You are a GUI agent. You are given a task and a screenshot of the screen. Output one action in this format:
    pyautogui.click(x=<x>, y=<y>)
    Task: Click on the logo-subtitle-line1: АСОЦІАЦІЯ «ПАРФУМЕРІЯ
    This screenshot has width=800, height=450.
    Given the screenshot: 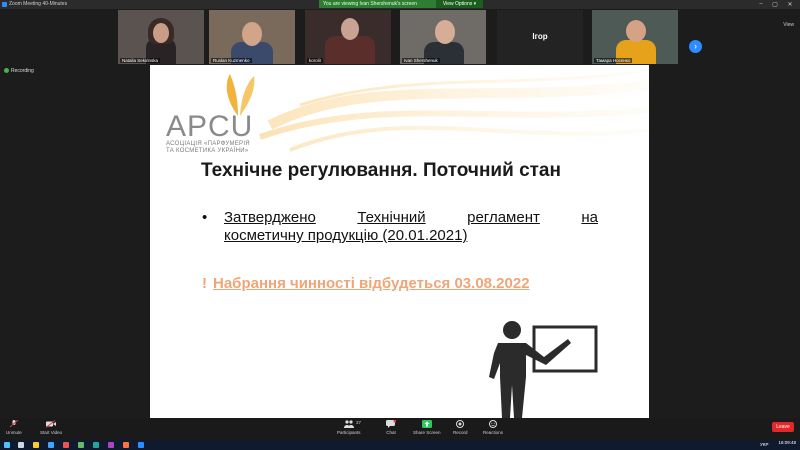 What is the action you would take?
    pyautogui.click(x=208, y=144)
    